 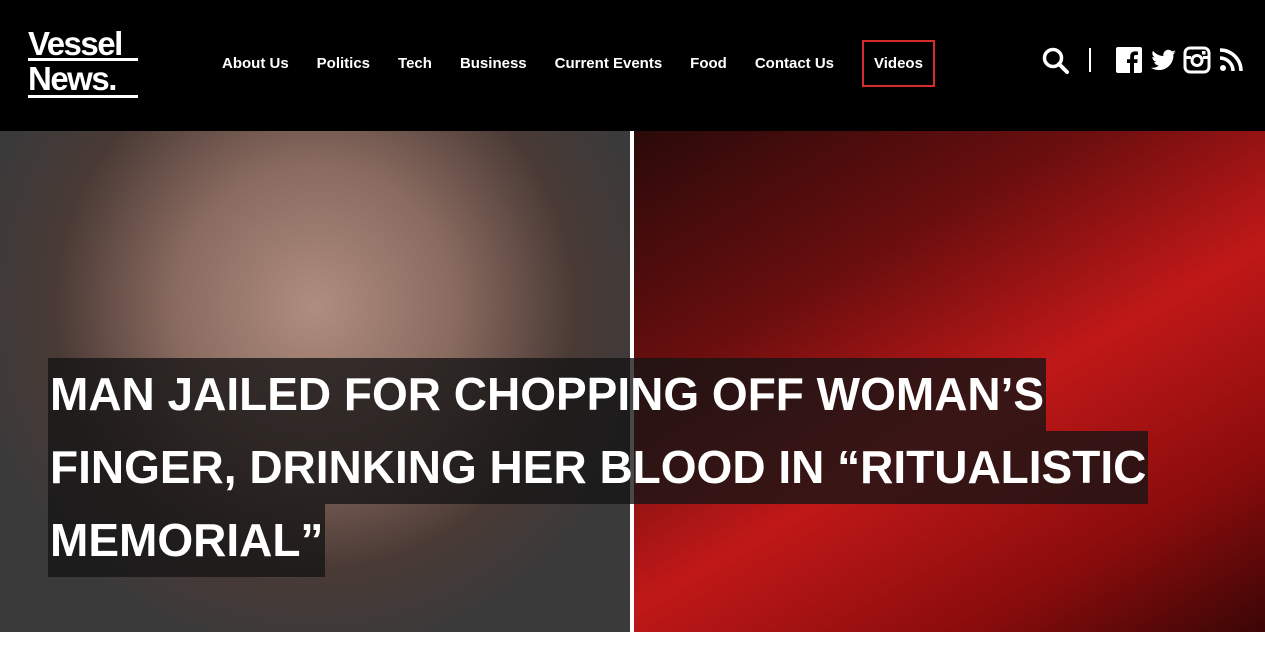 I want to click on twitter-icon, so click(x=1163, y=60).